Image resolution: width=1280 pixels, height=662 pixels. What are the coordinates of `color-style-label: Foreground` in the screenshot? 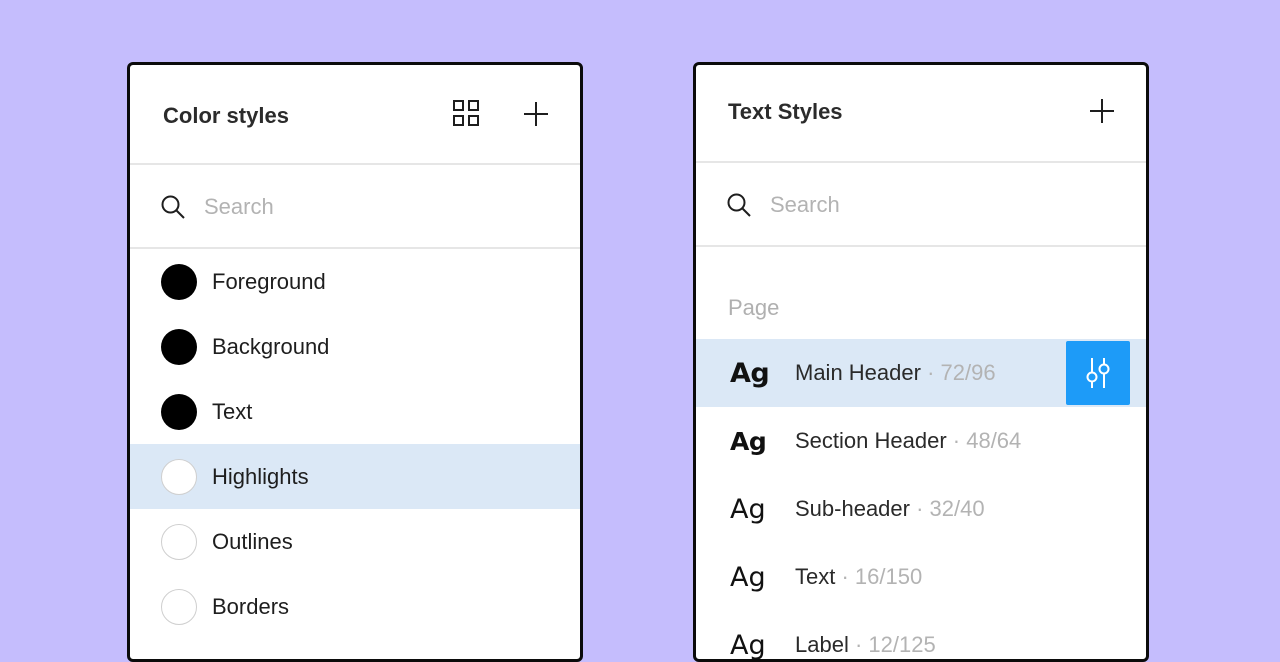 It's located at (269, 281).